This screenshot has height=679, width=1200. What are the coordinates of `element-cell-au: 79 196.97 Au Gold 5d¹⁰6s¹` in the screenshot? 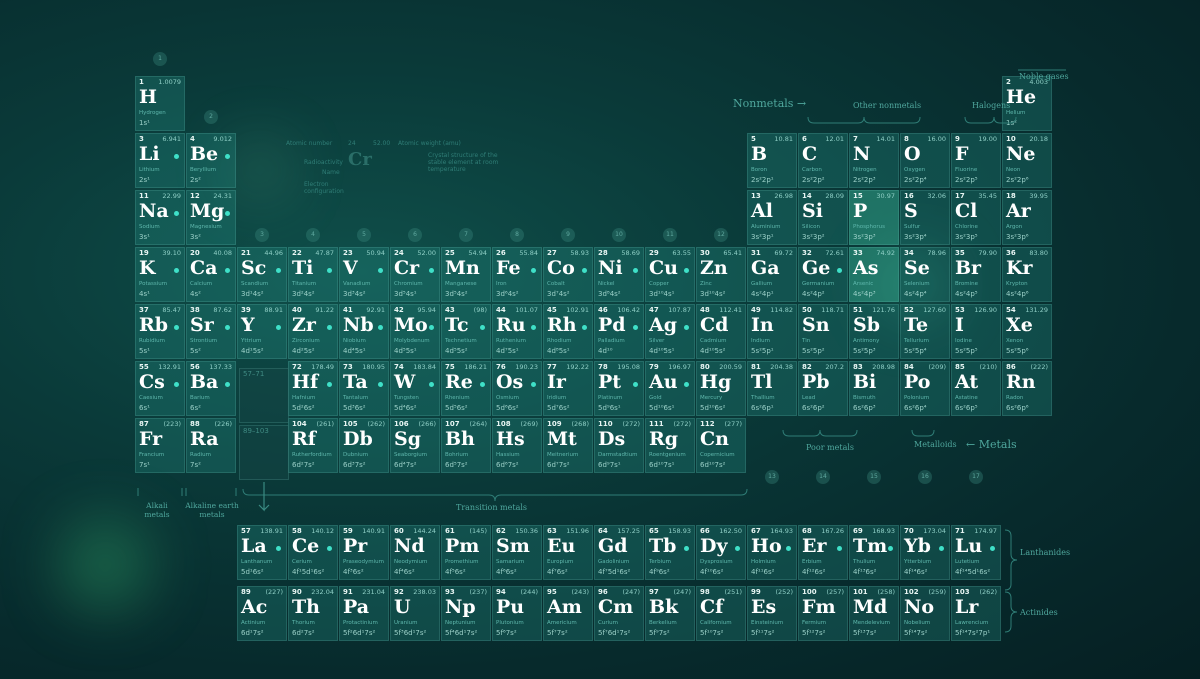 It's located at (670, 388).